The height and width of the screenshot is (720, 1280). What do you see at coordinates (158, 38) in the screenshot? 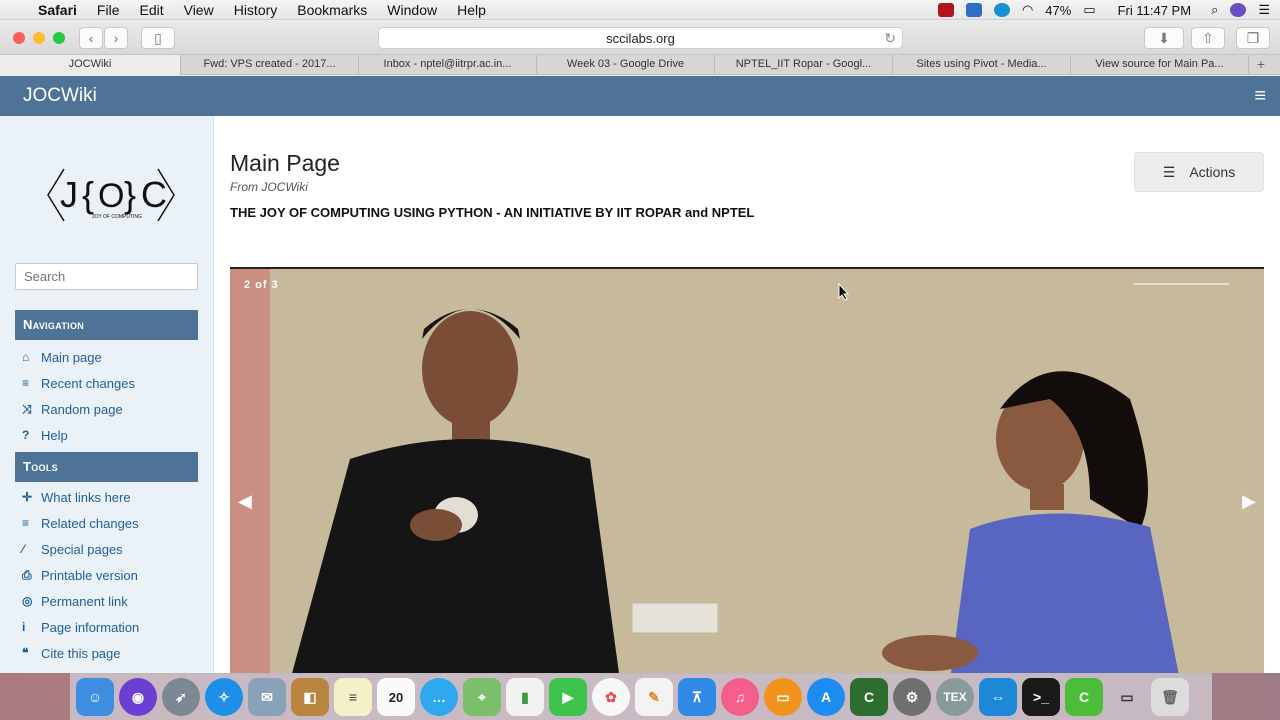
I see `sidebar-toggle-icon: ▯` at bounding box center [158, 38].